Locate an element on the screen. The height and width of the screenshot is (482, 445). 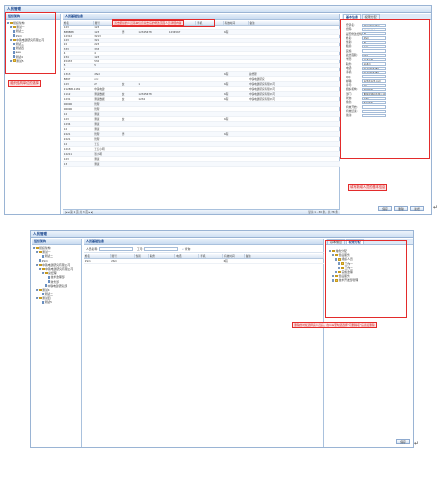
bottom-annotation: 删除的时候选择完人员后，在role里勾选选择“可删除项”后直接删除 is located at coordinates (334, 325).